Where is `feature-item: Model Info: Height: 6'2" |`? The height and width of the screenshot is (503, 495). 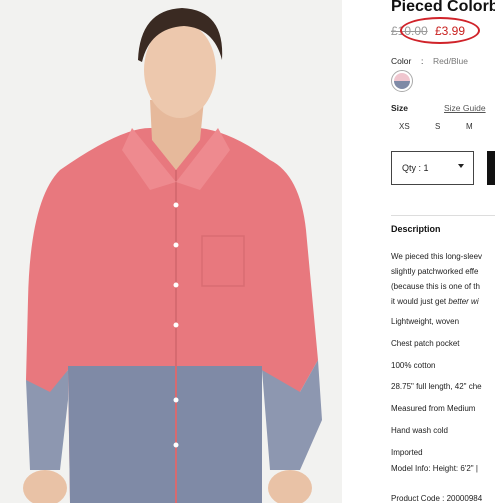 feature-item: Model Info: Height: 6'2" | is located at coordinates (434, 468).